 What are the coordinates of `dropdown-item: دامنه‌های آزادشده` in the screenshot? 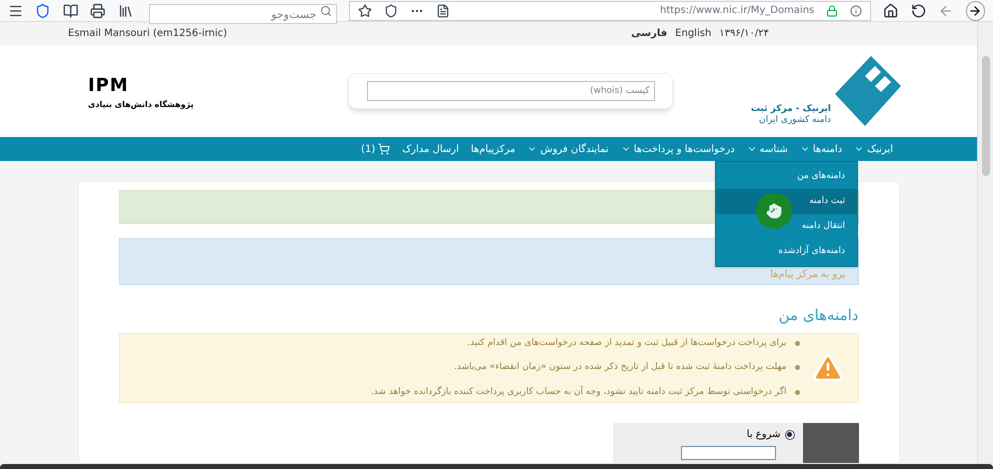 It's located at (786, 251).